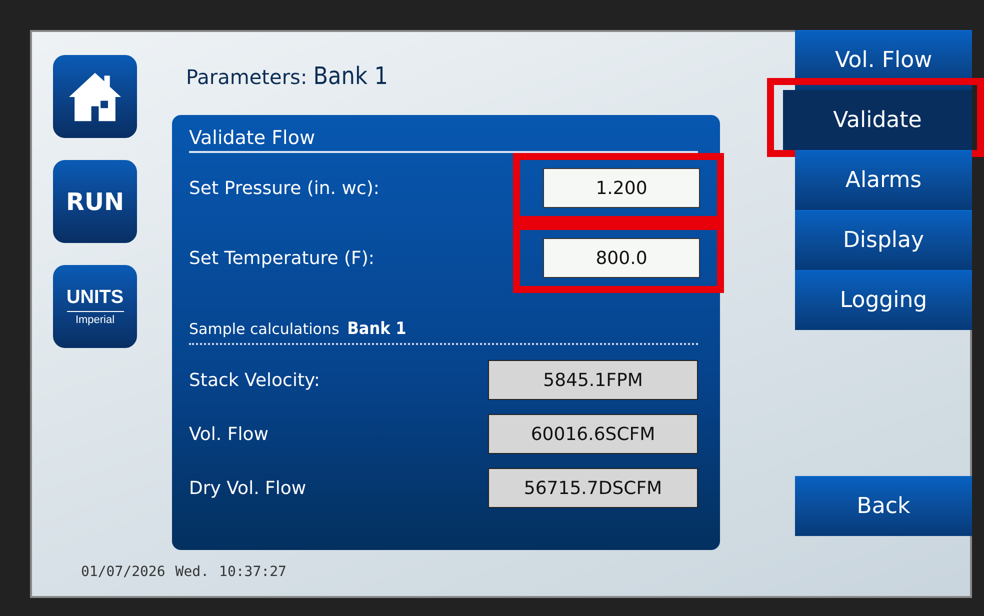 The width and height of the screenshot is (984, 616). I want to click on input-field: 800.0, so click(621, 258).